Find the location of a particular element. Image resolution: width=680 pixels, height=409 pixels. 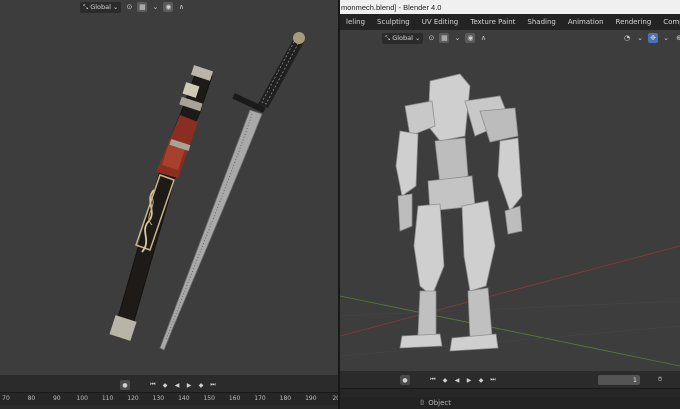

mech-robot is located at coordinates (459, 212).